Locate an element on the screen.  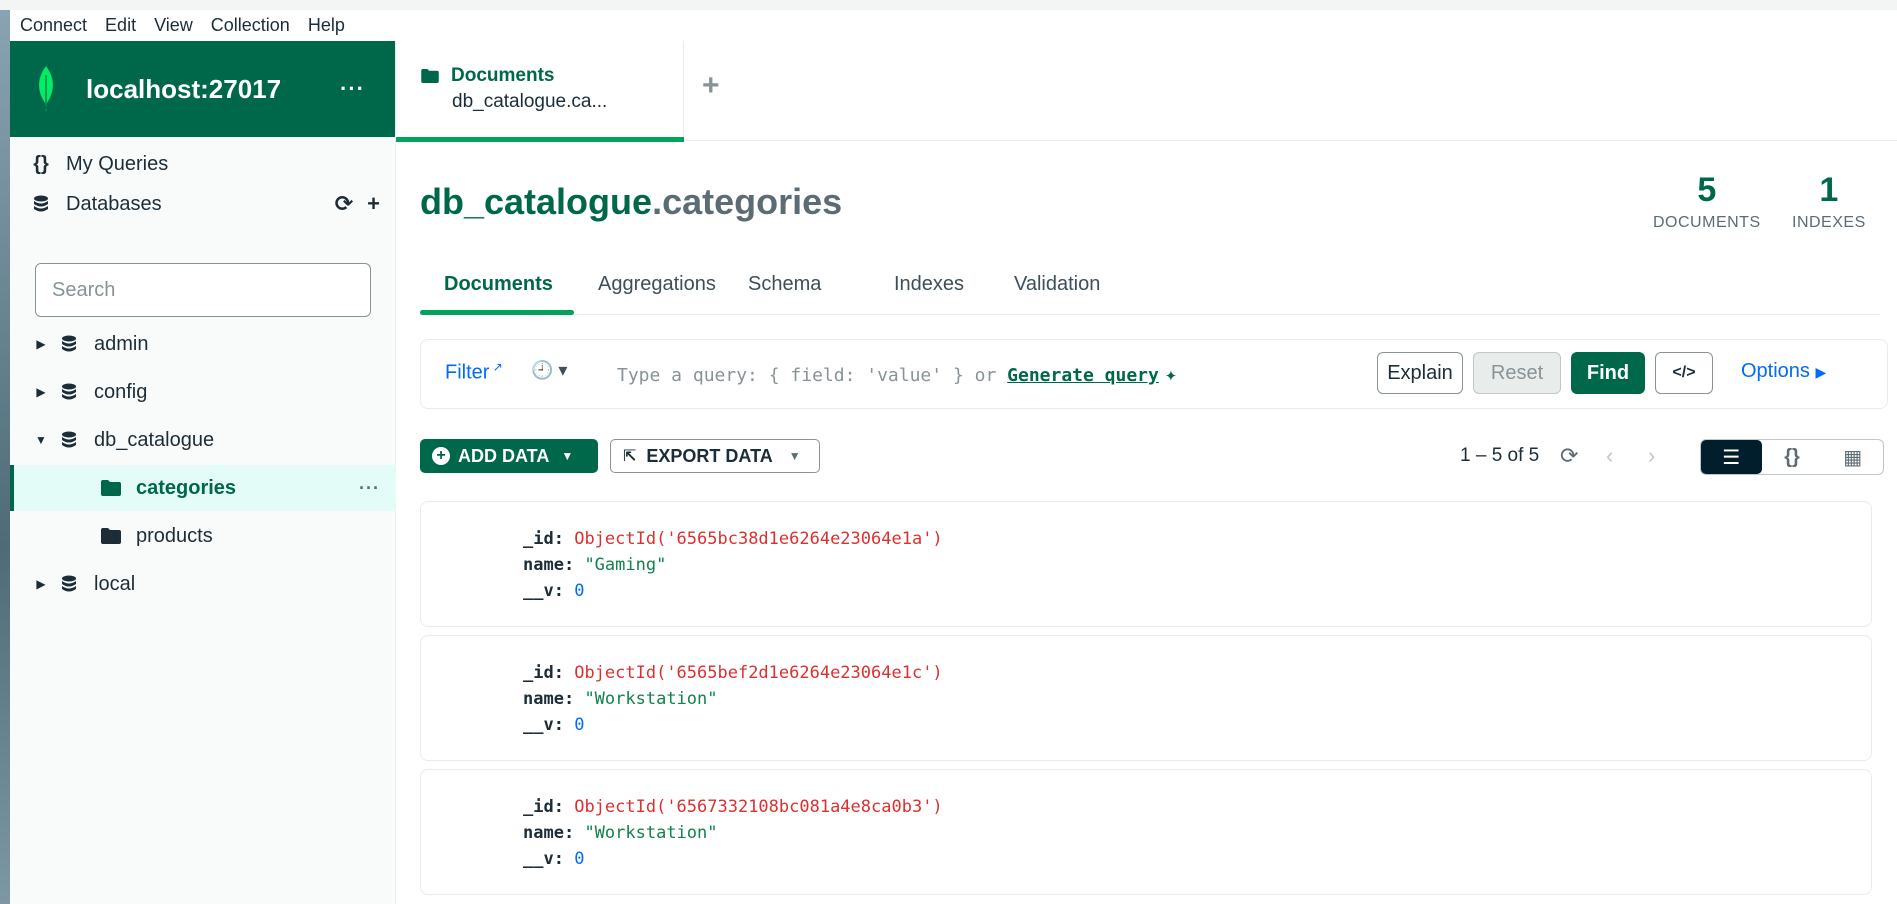
active-indicator is located at coordinates (12, 488).